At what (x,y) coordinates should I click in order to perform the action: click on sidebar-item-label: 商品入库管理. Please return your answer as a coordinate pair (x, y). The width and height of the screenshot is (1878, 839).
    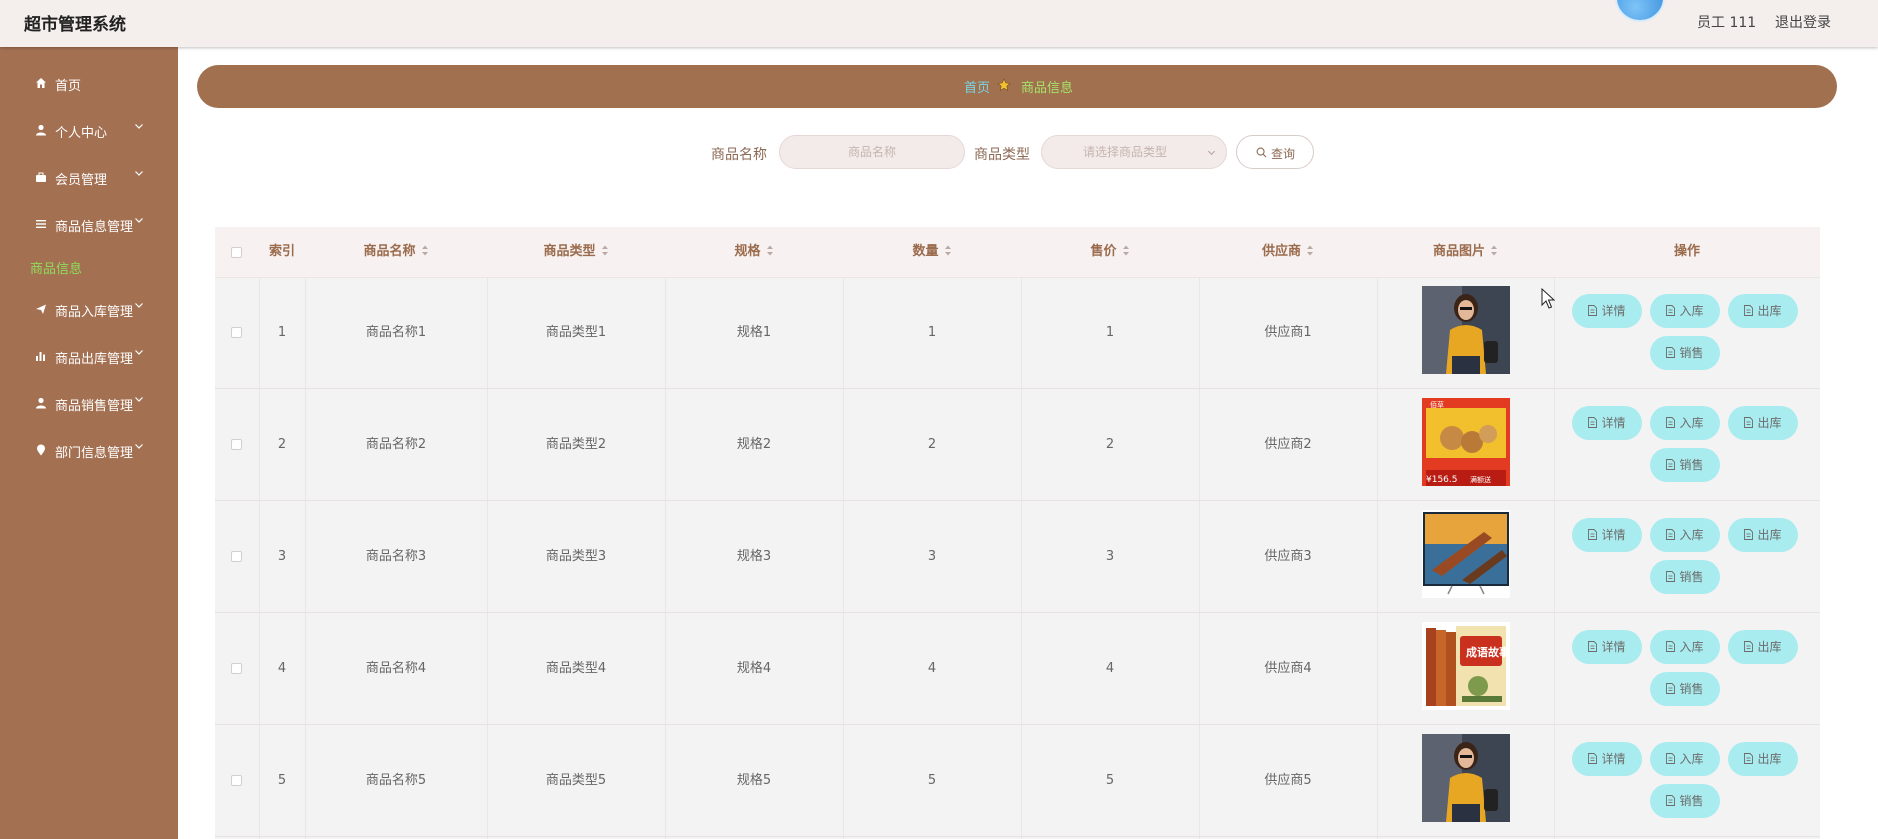
    Looking at the image, I should click on (94, 312).